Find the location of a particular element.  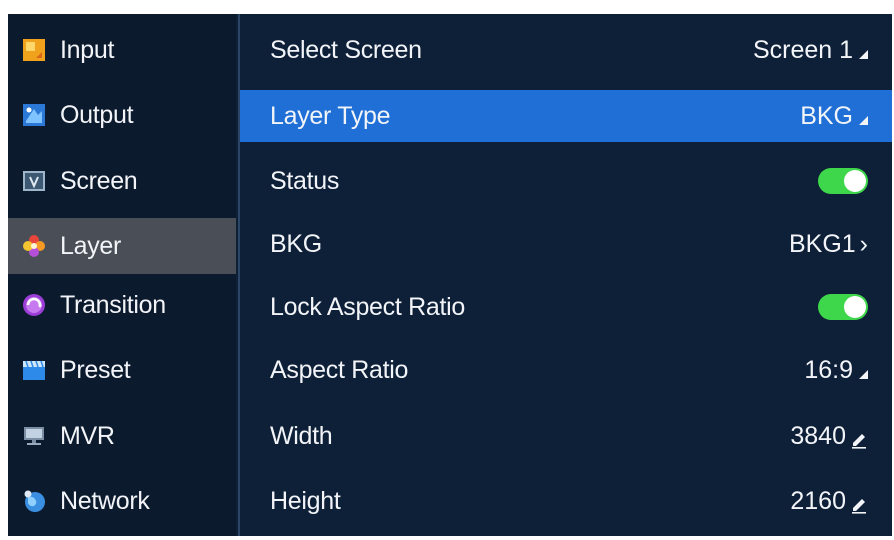

status-toggle is located at coordinates (843, 181).